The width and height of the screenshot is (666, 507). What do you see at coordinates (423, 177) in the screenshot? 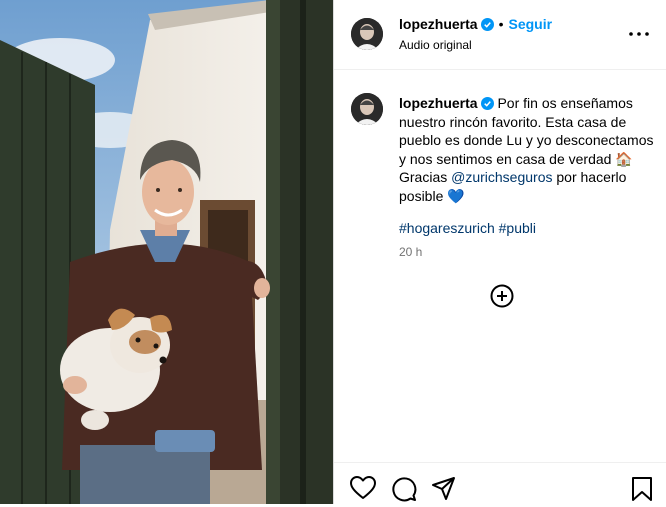
I see `caption-body-2: Gracias` at bounding box center [423, 177].